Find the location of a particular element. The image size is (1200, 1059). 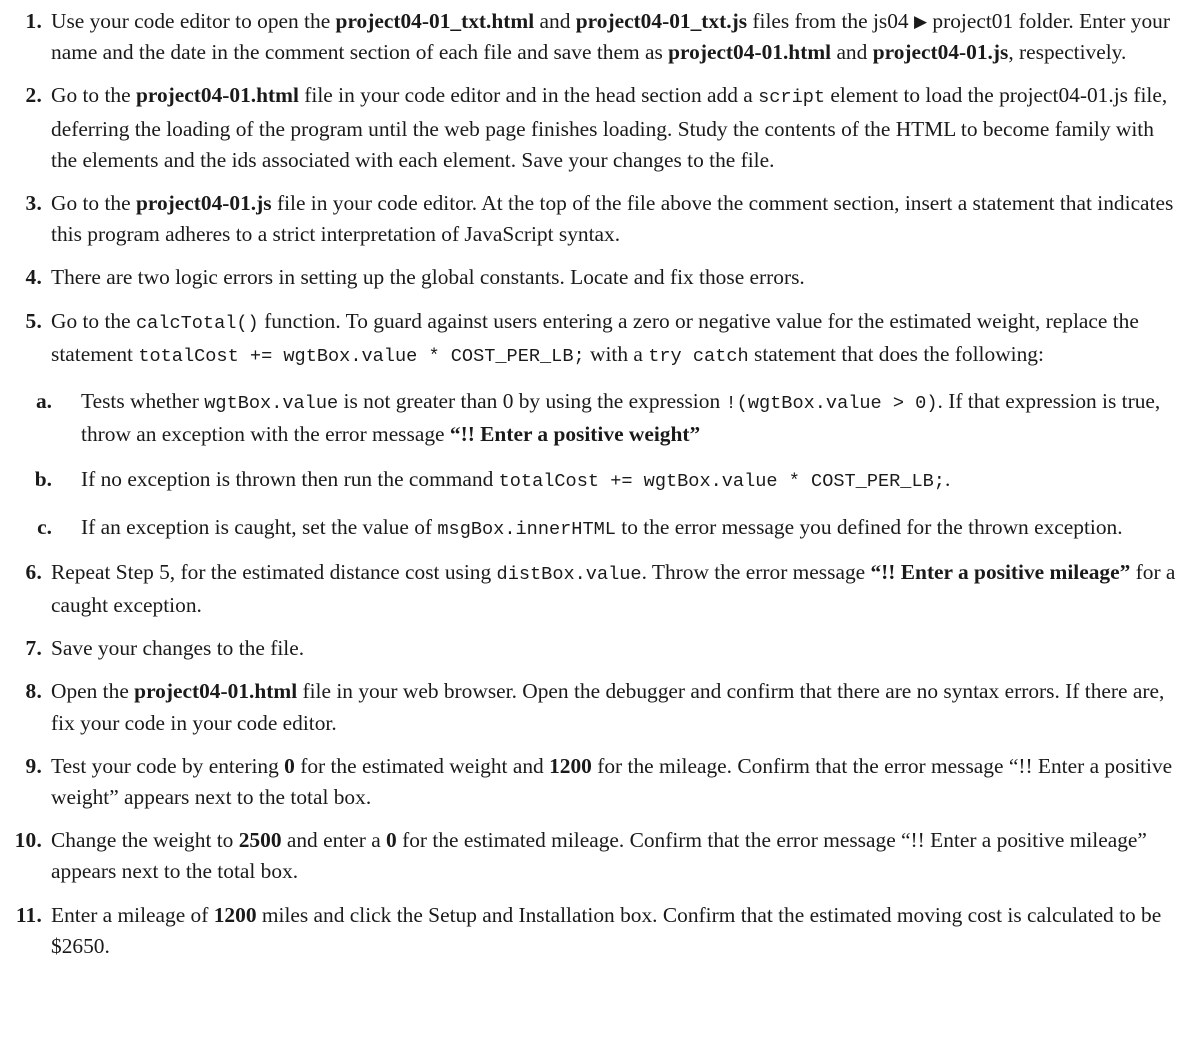

body-text: Test your code by entering is located at coordinates (168, 765).